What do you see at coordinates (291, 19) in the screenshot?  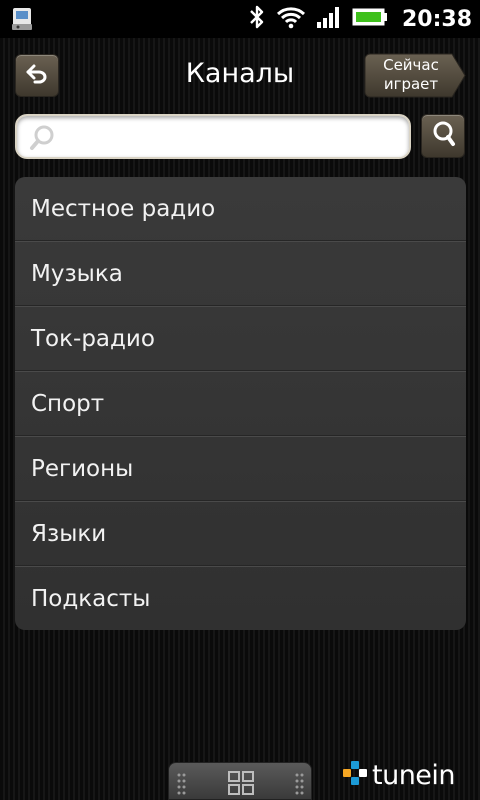 I see `wifi-icon` at bounding box center [291, 19].